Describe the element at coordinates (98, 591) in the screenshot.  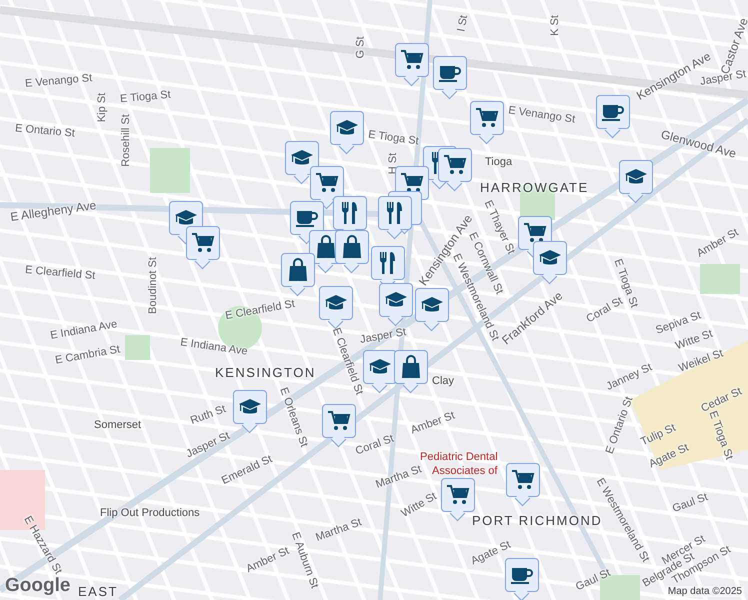
I see `neighborhood-label: EAST` at that location.